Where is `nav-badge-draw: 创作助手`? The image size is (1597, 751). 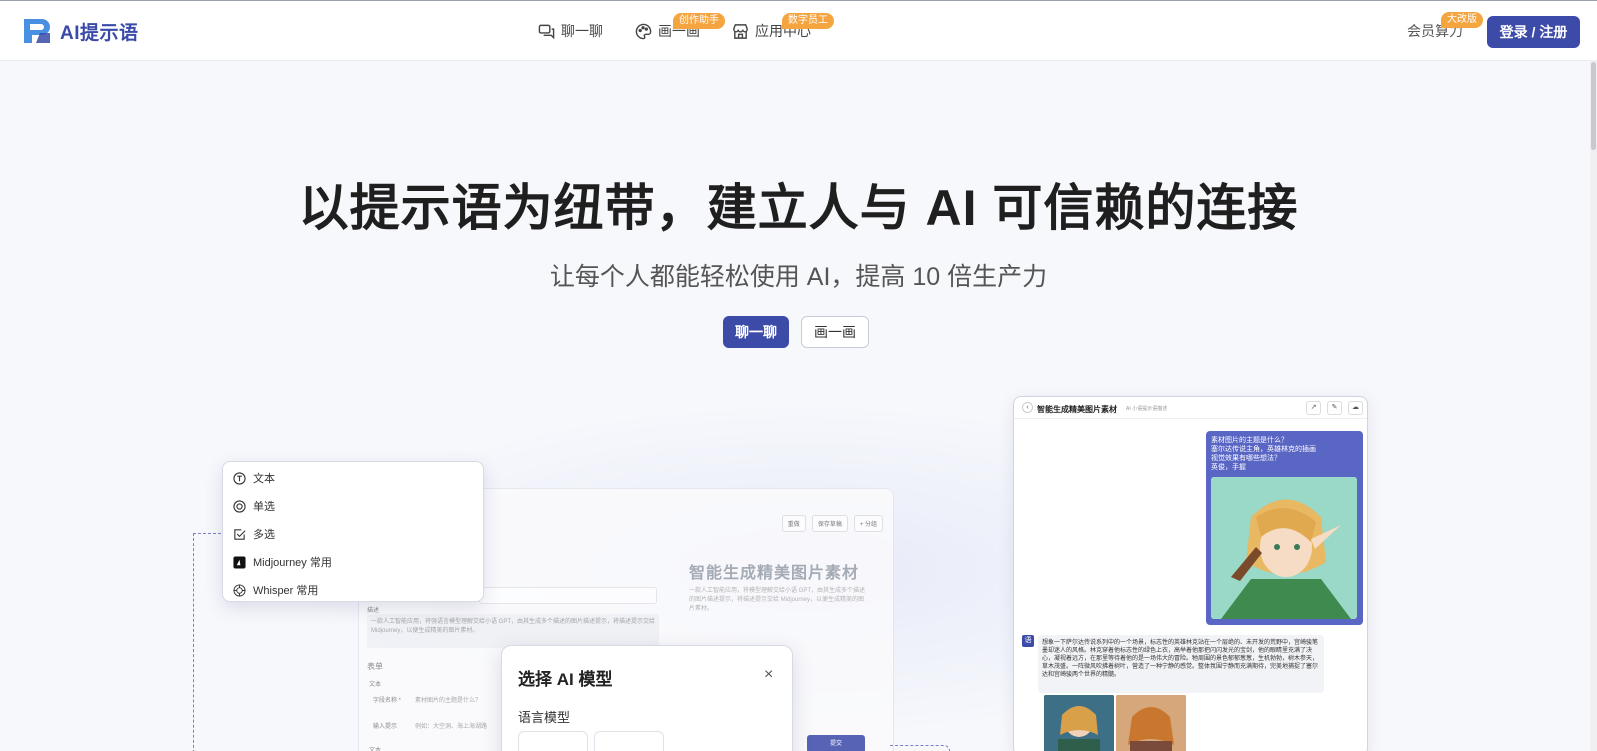
nav-badge-draw: 创作助手 is located at coordinates (699, 21).